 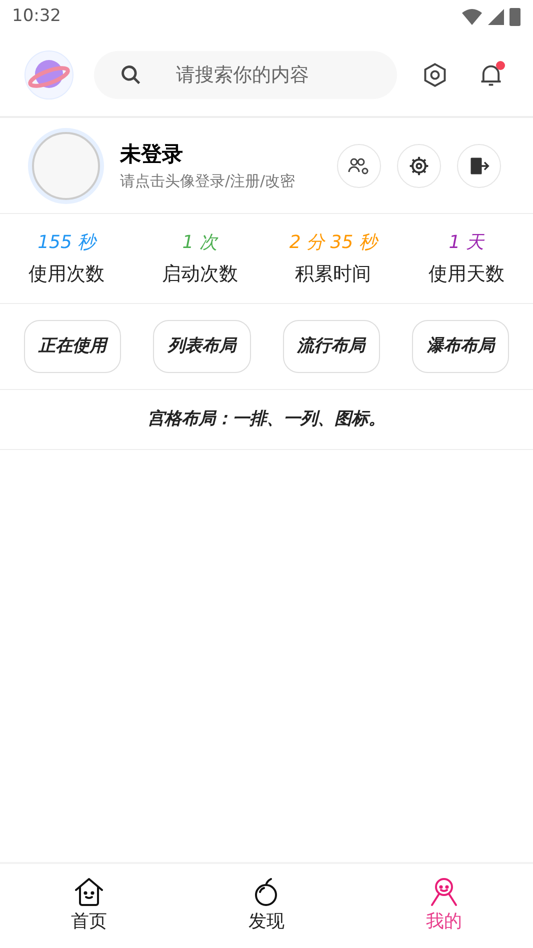 I want to click on search-field: 请搜索你的内容, so click(x=245, y=75).